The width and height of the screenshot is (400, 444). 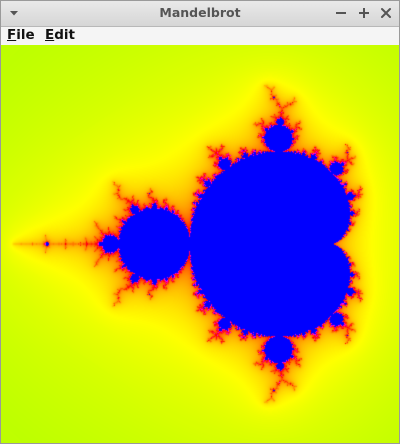 I want to click on menu-file-label-rest: ile, so click(x=25, y=35).